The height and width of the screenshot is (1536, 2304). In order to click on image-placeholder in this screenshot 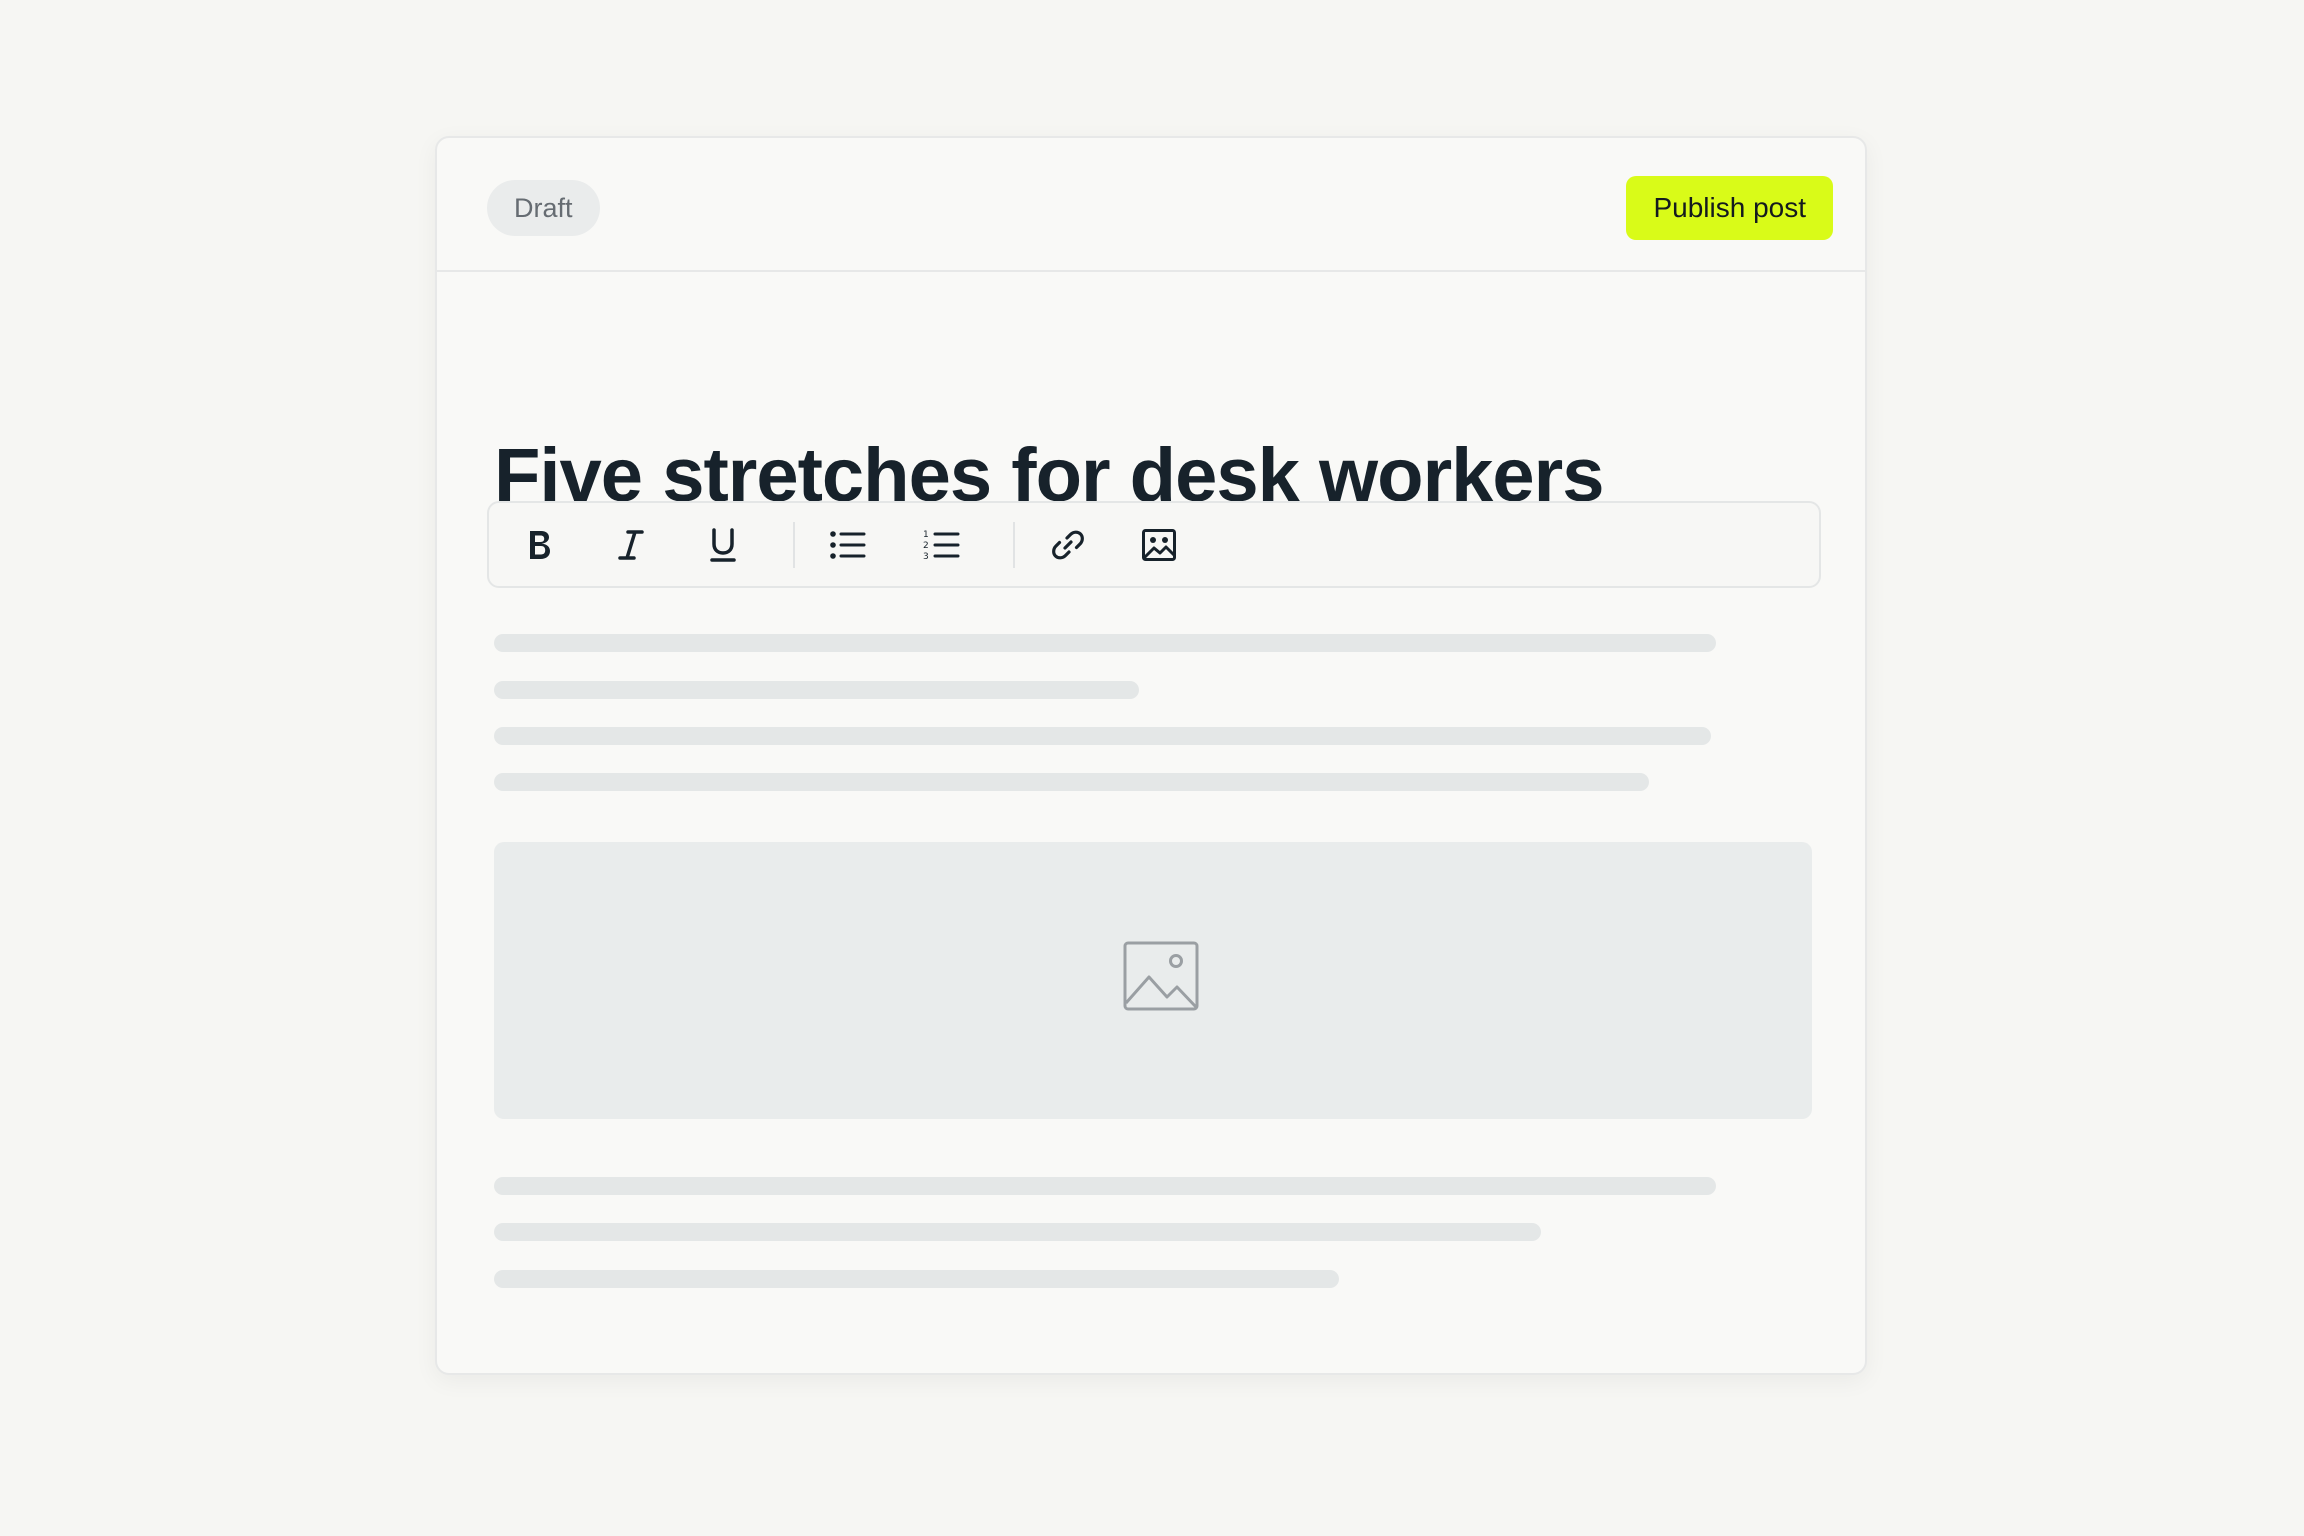, I will do `click(1153, 980)`.